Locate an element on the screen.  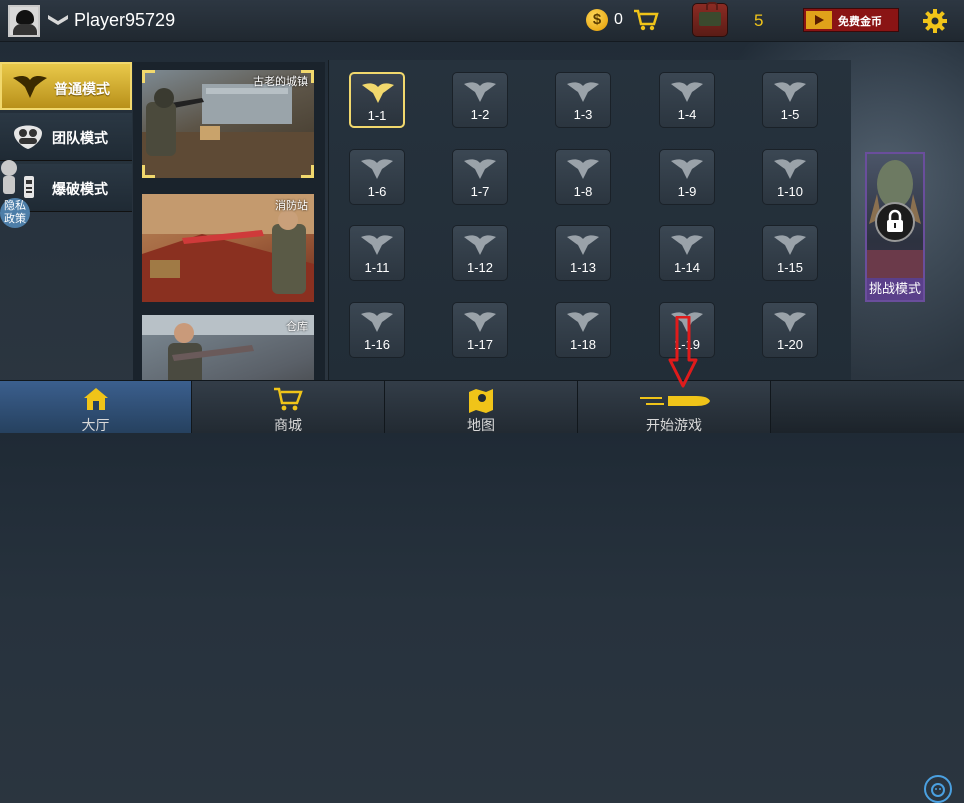
free-gold-button: 免费金币 is located at coordinates (851, 20).